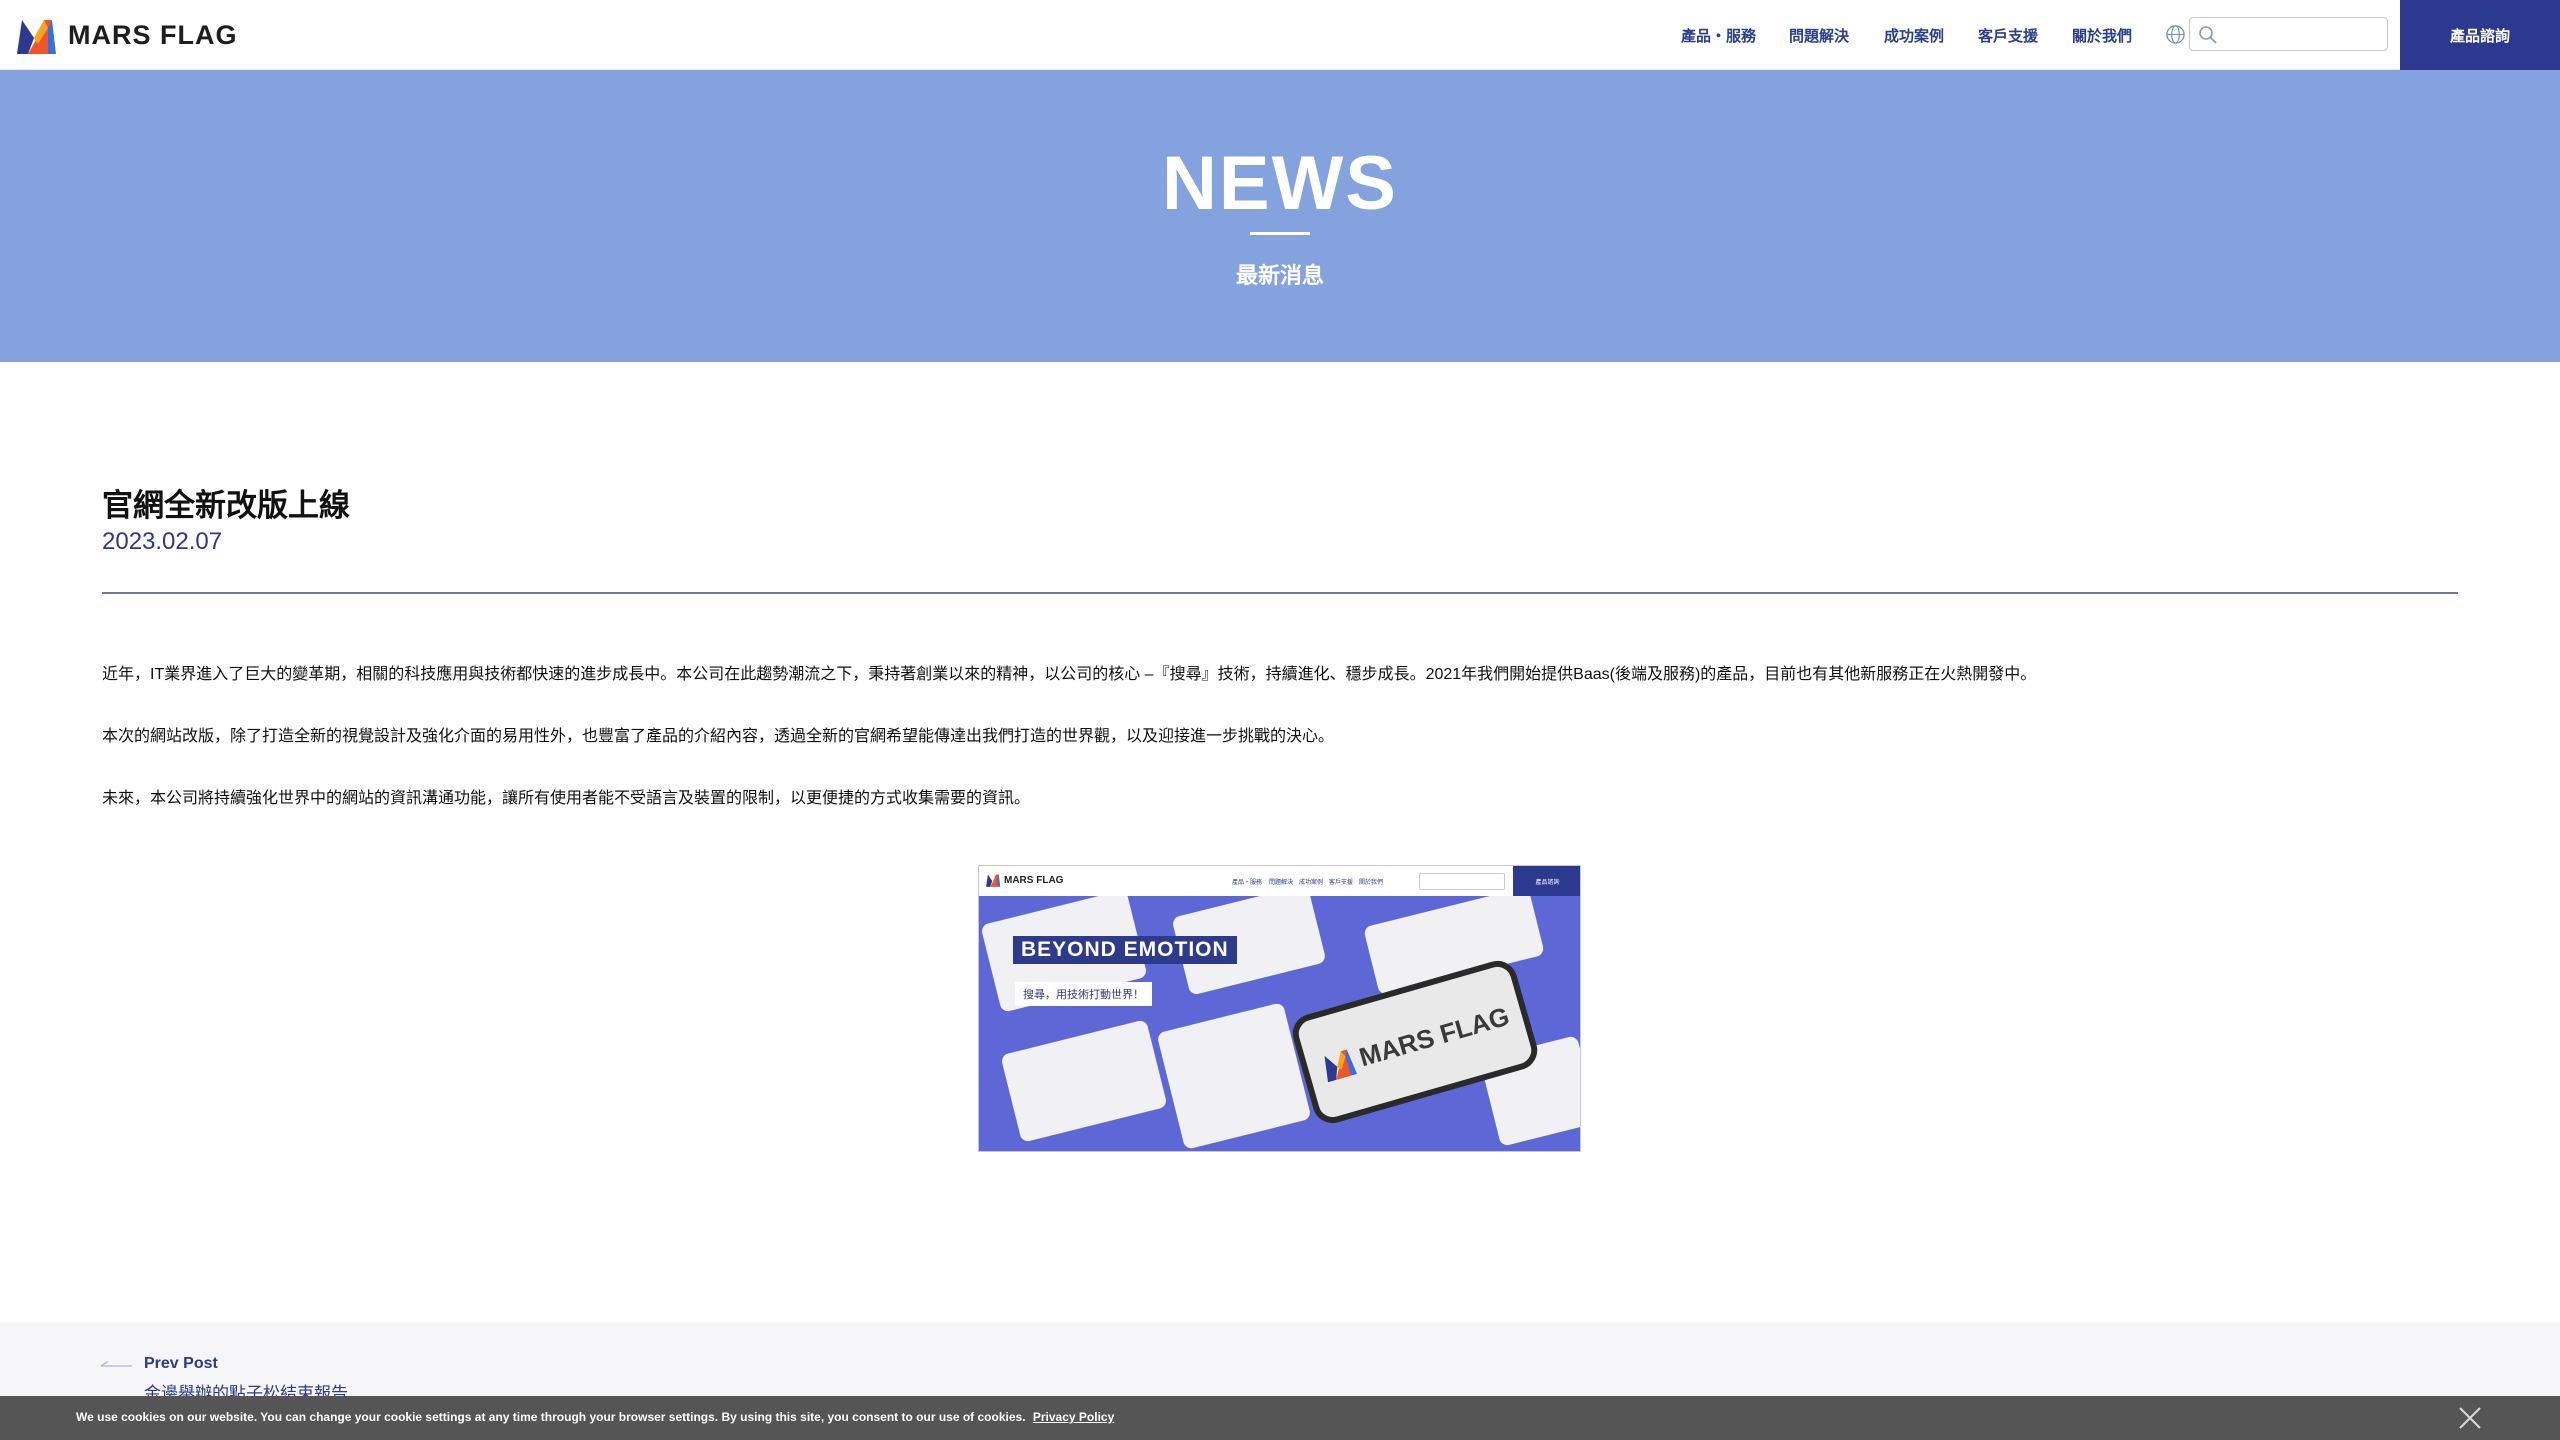  What do you see at coordinates (1073, 1417) in the screenshot?
I see `privacy-policy-link: Privacy Policy` at bounding box center [1073, 1417].